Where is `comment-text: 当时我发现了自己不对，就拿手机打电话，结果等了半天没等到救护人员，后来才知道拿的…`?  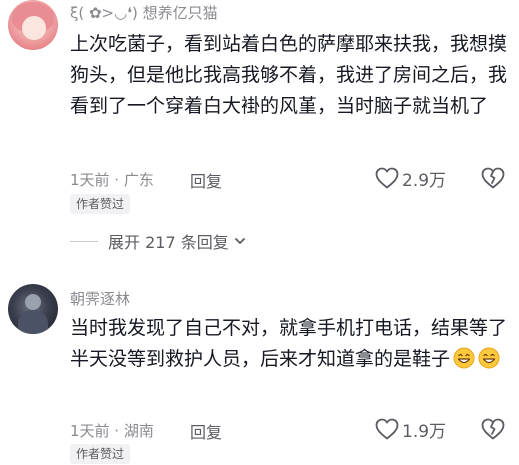 comment-text: 当时我发现了自己不对，就拿手机打电话，结果等了半天没等到救护人员，后来才知道拿的… is located at coordinates (290, 344).